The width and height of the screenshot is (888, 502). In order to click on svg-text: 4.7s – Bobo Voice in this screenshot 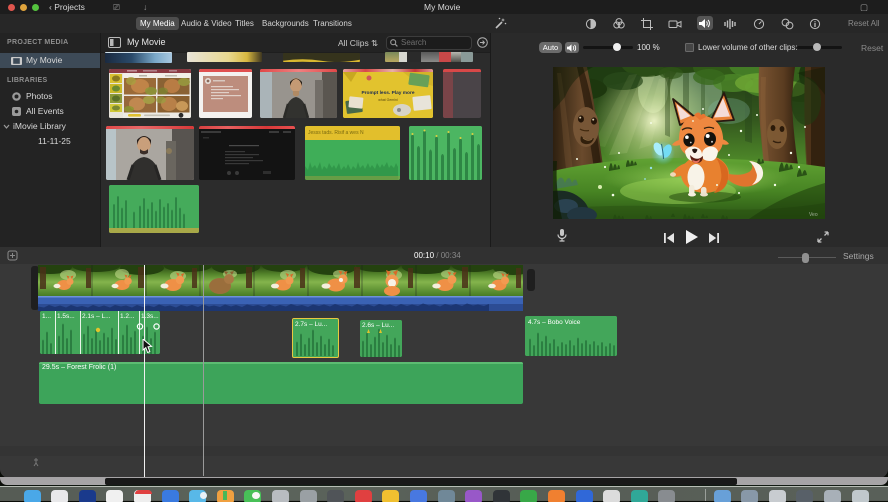, I will do `click(554, 322)`.